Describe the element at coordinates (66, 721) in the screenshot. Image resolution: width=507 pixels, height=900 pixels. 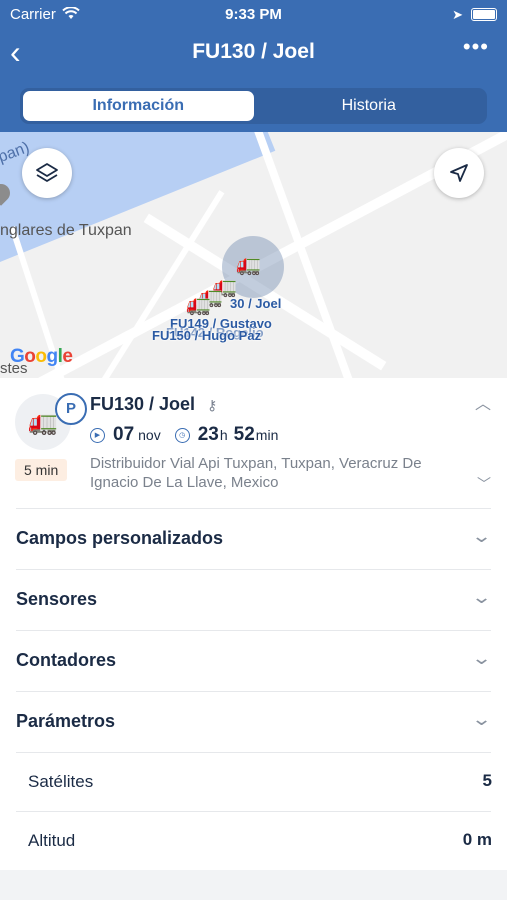
I see `section-label: Parámetros` at that location.